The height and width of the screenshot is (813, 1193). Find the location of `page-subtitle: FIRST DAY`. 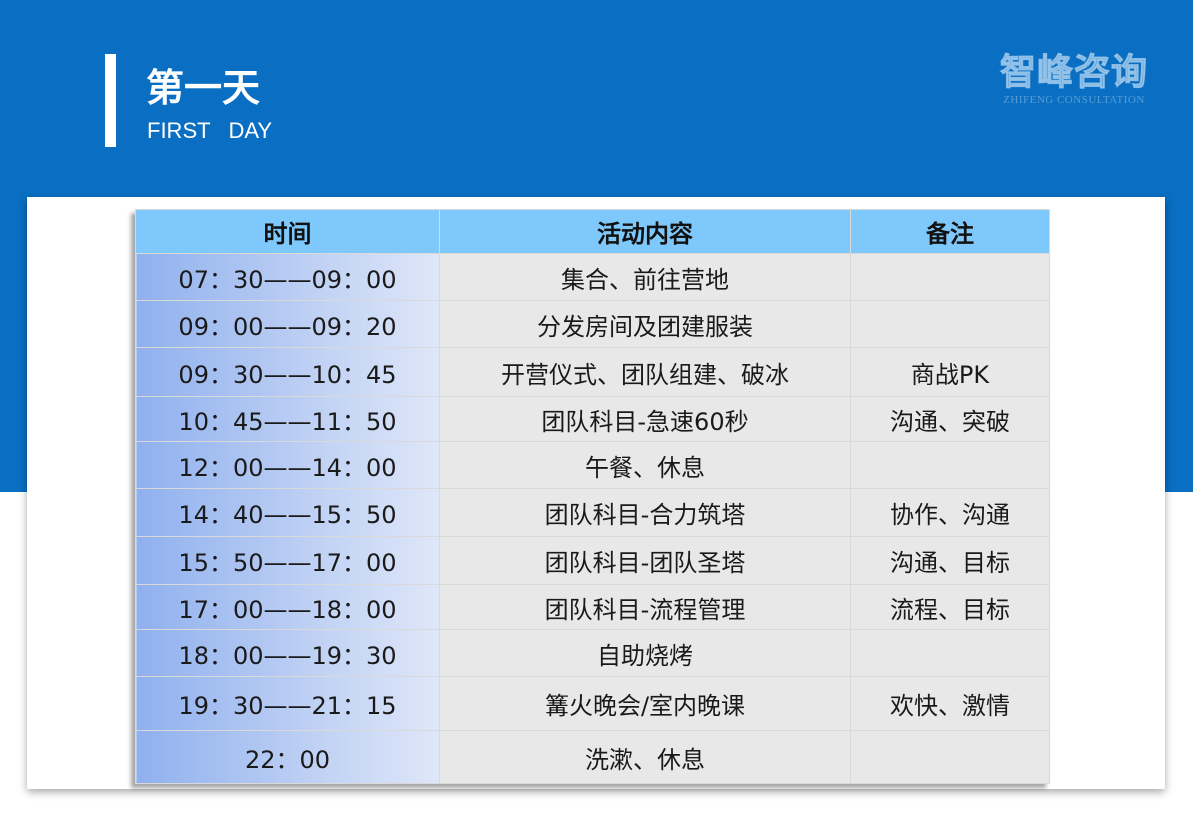

page-subtitle: FIRST DAY is located at coordinates (210, 130).